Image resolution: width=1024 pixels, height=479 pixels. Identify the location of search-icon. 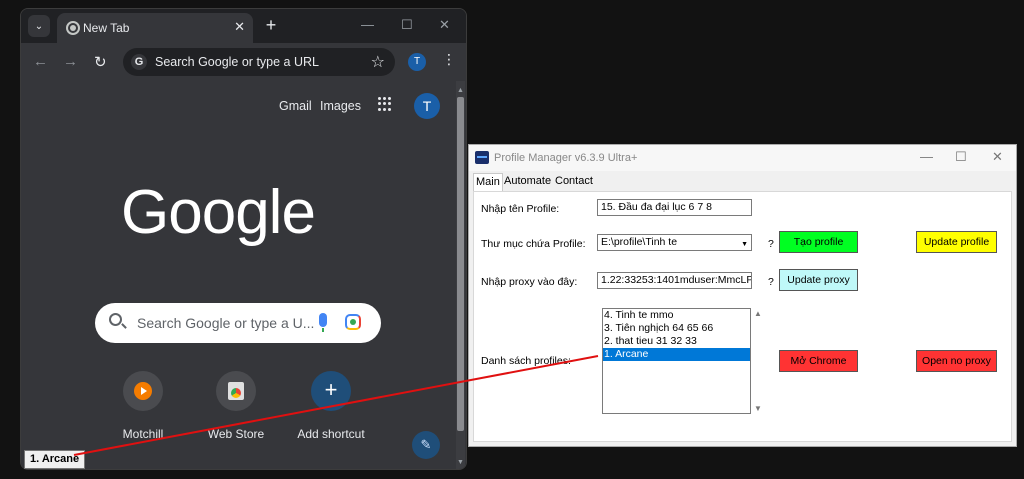
(115, 319).